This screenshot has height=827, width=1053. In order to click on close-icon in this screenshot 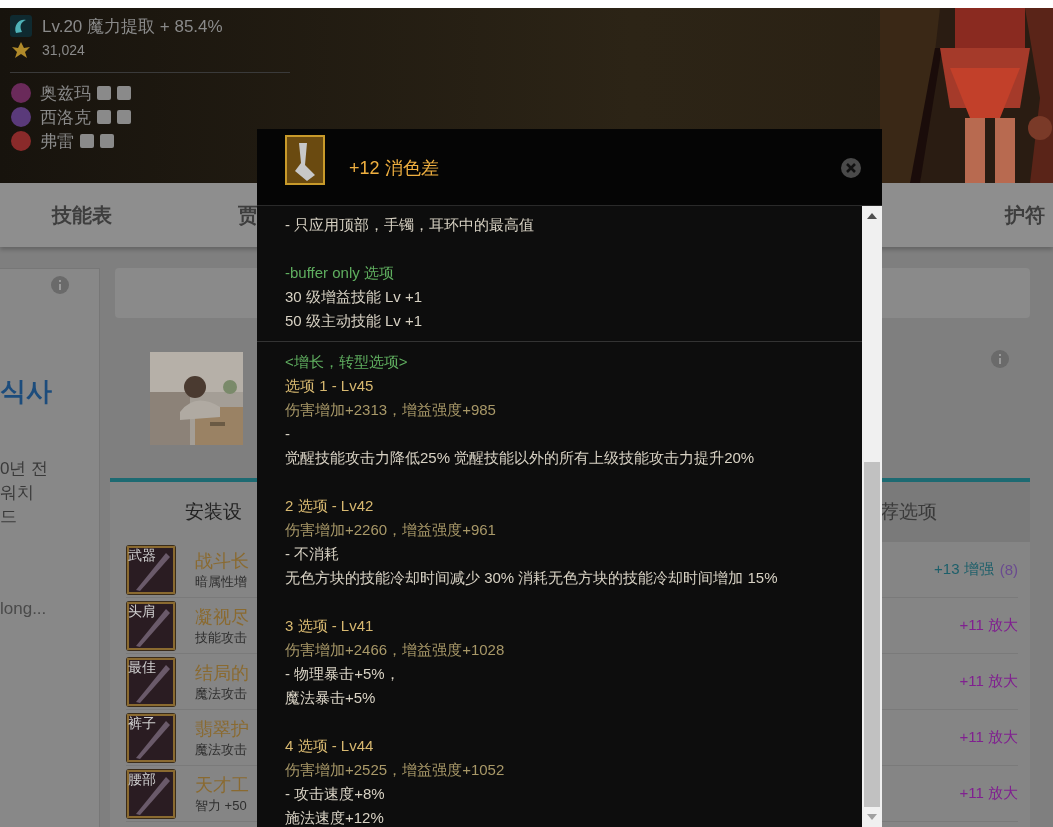, I will do `click(851, 168)`.